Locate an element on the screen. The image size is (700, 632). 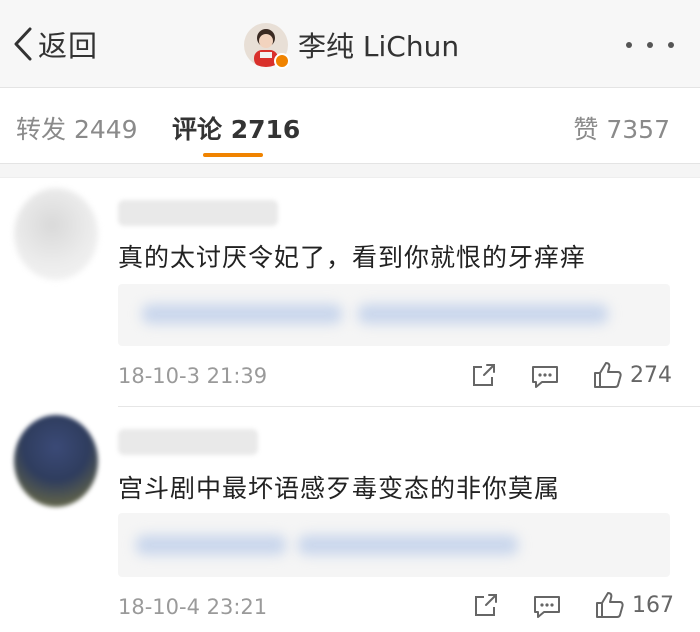
navbar: 返回 李纯 LiChun is located at coordinates (350, 44).